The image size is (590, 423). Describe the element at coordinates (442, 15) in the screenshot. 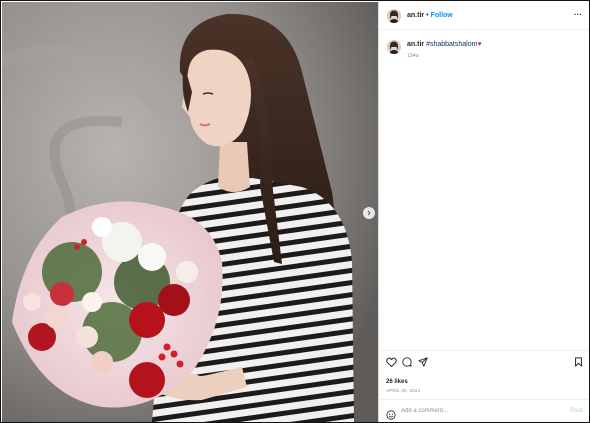

I see `follow-button: Follow` at that location.